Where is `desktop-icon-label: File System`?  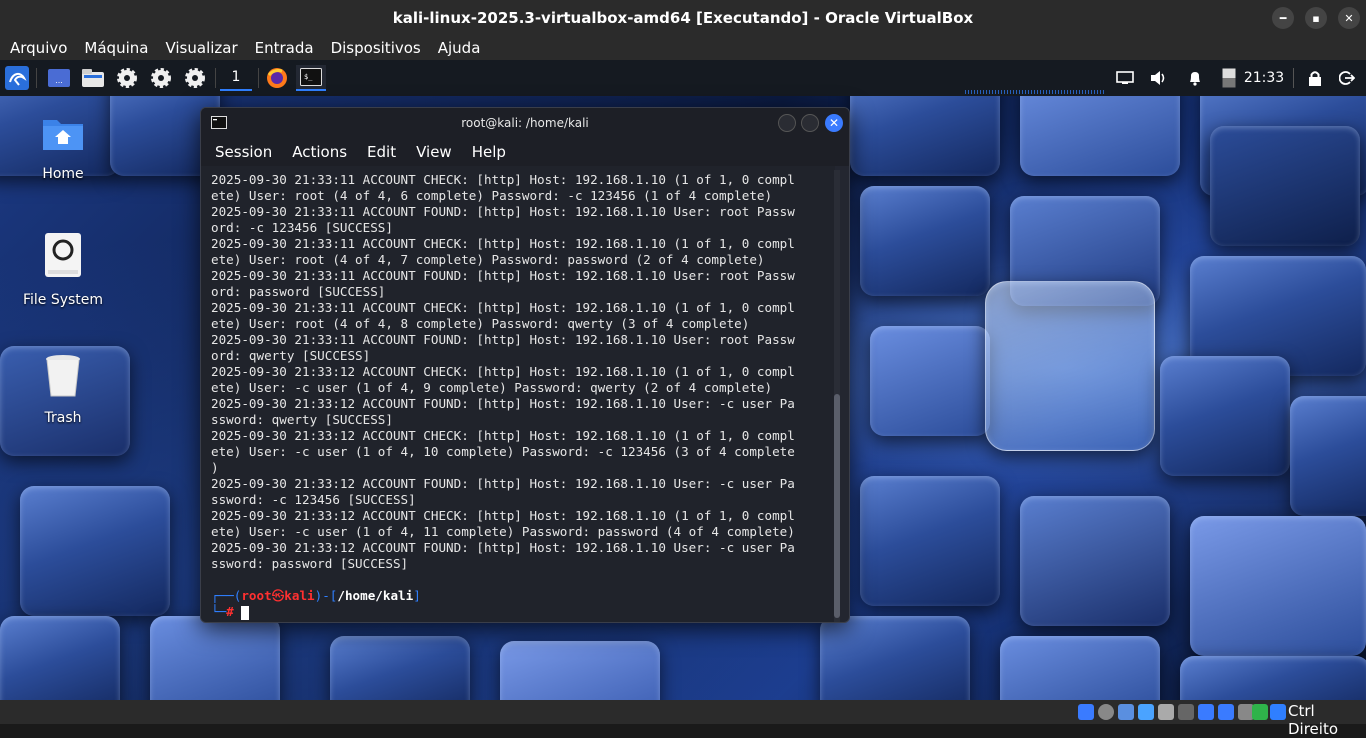 desktop-icon-label: File System is located at coordinates (63, 300).